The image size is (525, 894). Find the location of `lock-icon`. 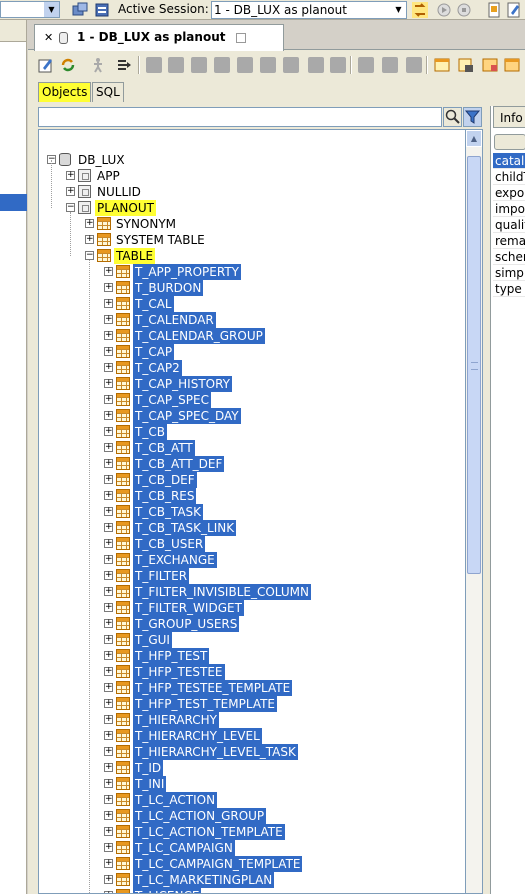

lock-icon is located at coordinates (338, 65).